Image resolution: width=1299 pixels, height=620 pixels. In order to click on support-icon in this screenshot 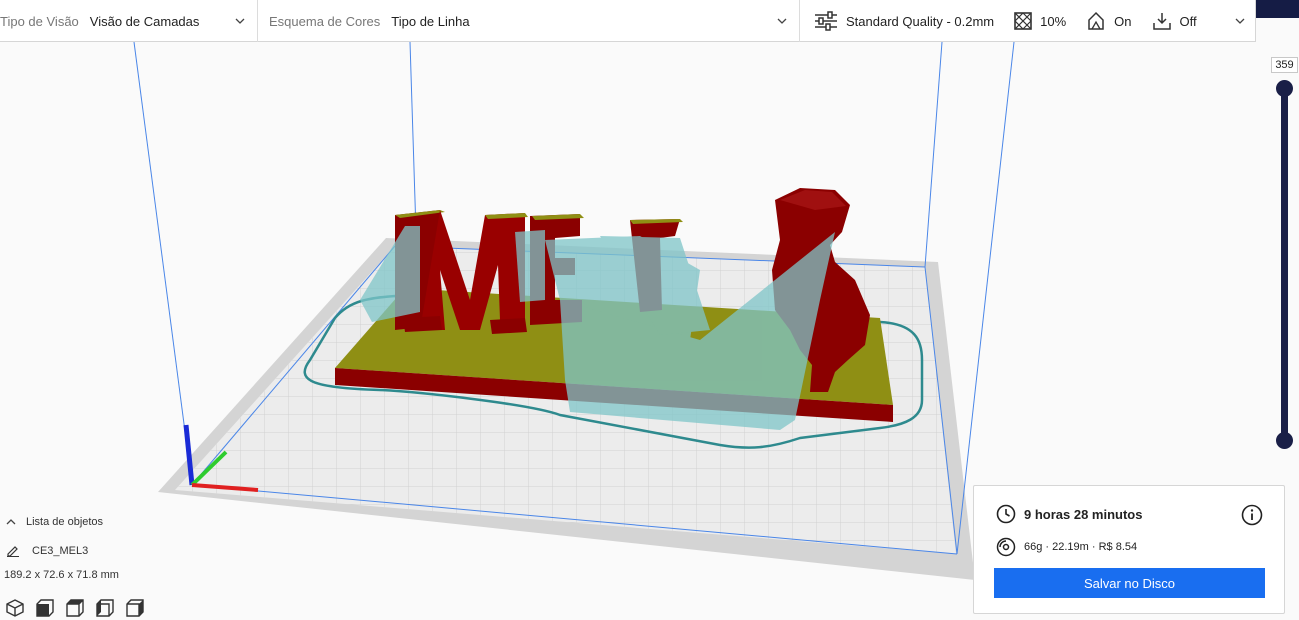, I will do `click(1096, 20)`.